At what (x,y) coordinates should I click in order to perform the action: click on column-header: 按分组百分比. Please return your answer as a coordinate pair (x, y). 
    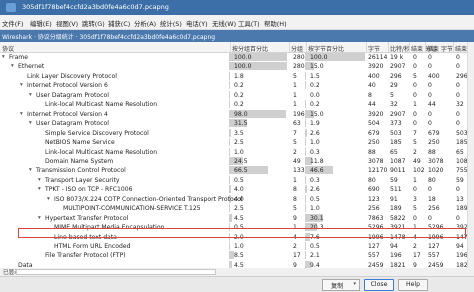
    Looking at the image, I should click on (250, 48).